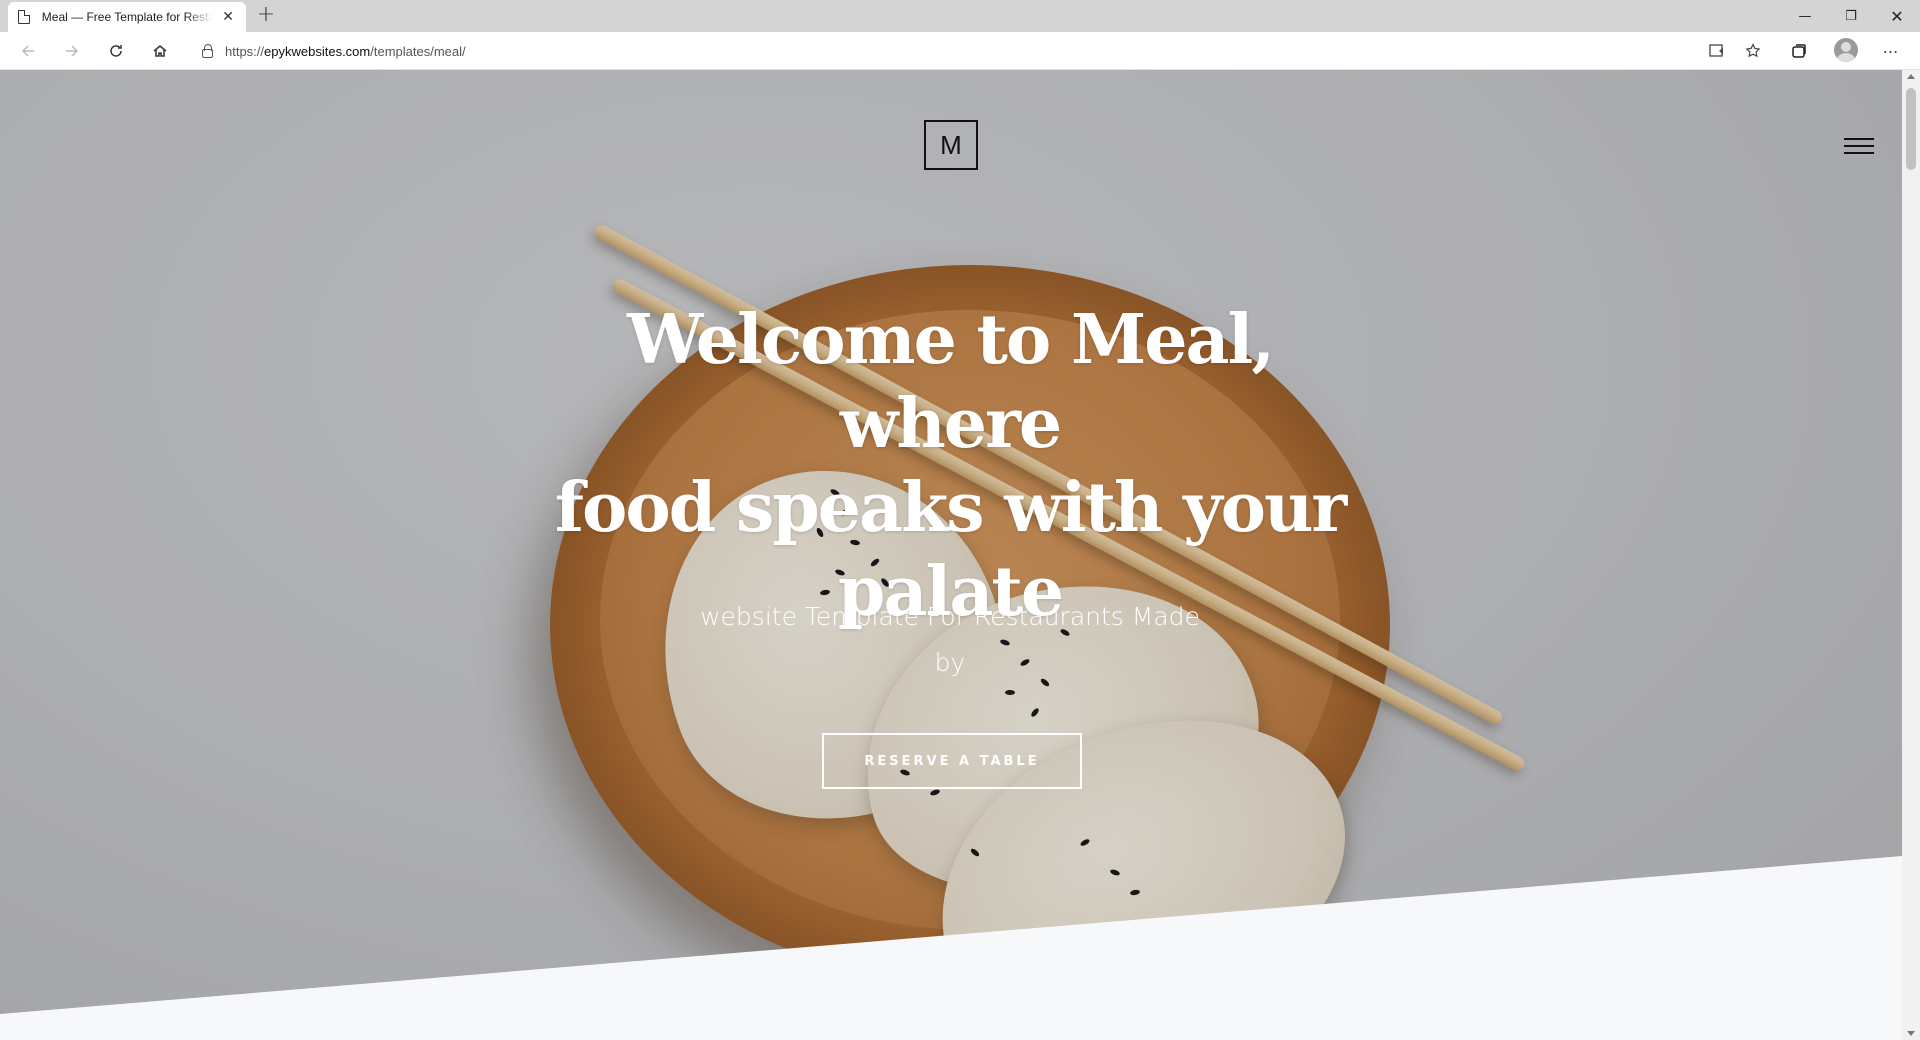 Image resolution: width=1920 pixels, height=1040 pixels. I want to click on browser-tab-active: Meal — Free Template for Restaurants ✕, so click(127, 17).